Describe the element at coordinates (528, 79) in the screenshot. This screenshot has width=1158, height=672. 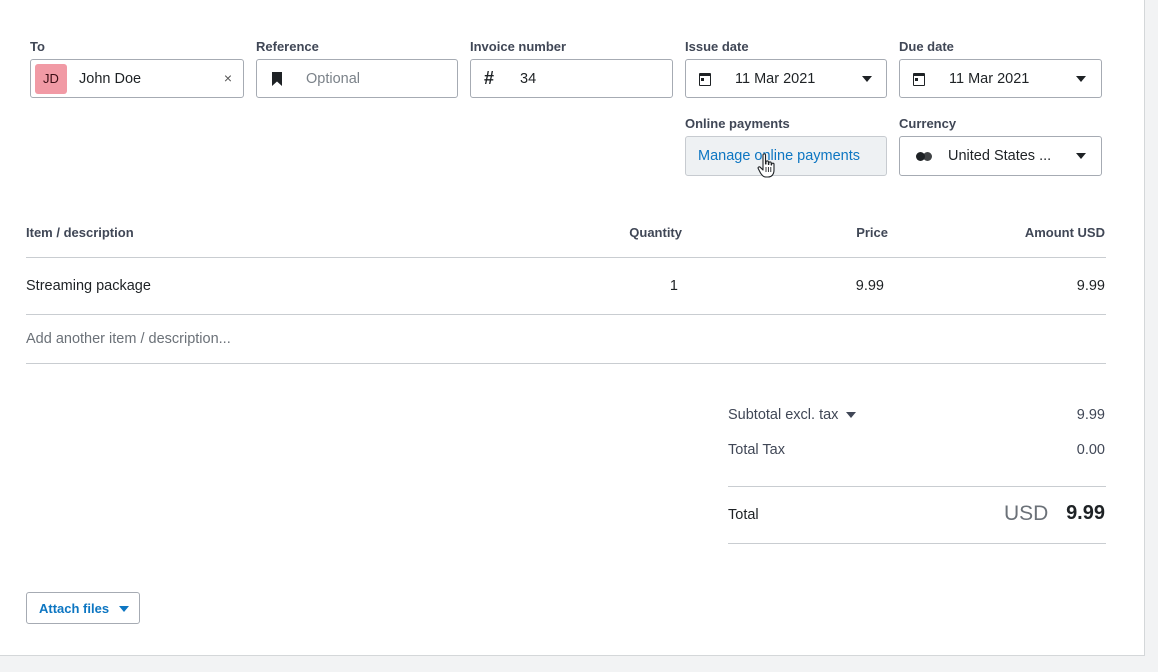
I see `invoice-number-value: 34` at that location.